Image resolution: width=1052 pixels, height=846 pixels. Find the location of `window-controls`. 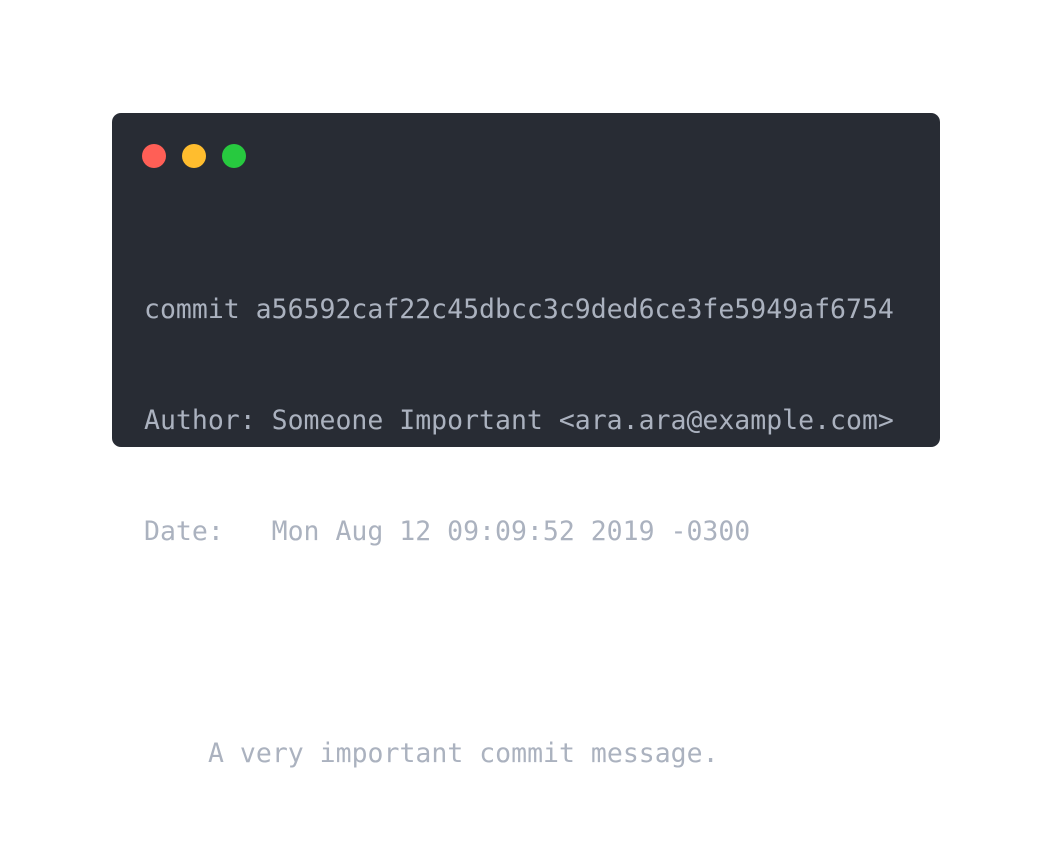

window-controls is located at coordinates (194, 156).